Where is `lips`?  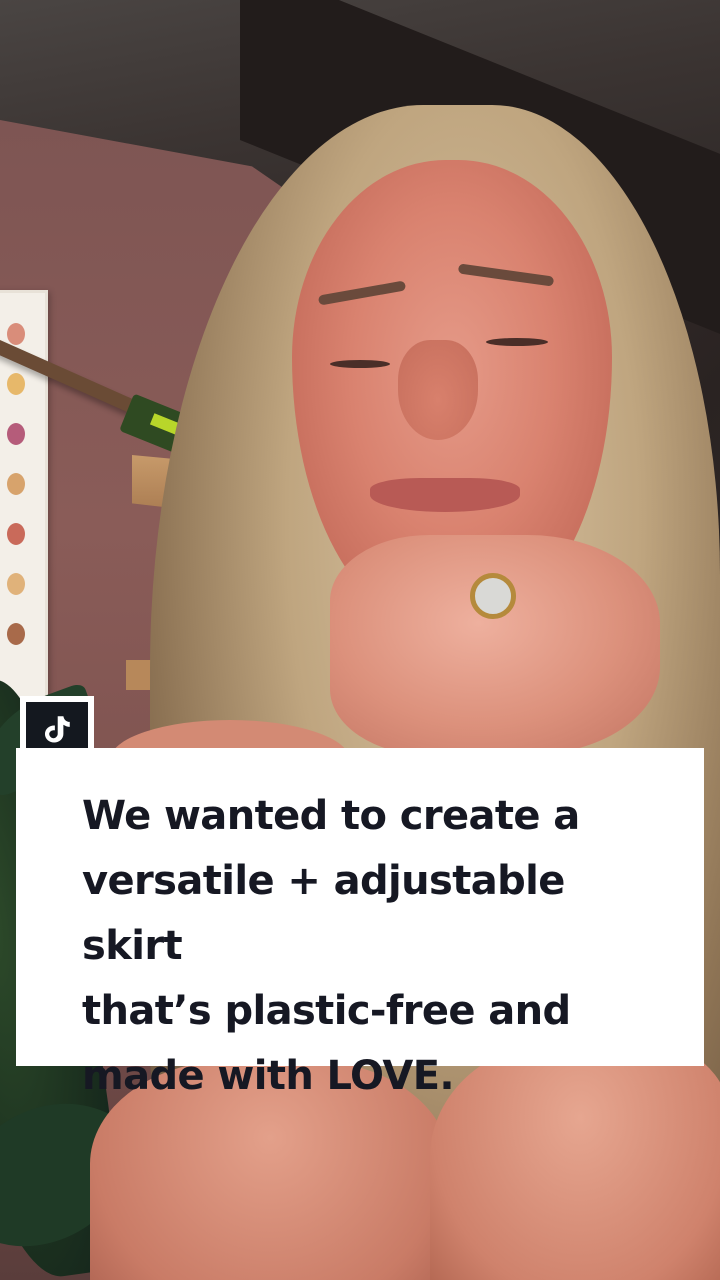 lips is located at coordinates (445, 495).